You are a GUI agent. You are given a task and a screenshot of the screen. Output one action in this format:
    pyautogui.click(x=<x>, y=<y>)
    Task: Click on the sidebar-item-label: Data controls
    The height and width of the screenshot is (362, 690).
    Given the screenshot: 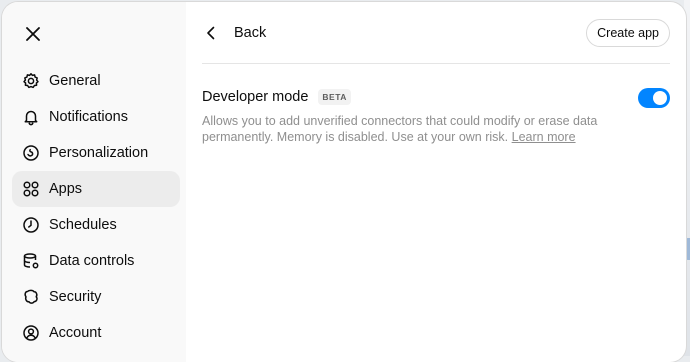 What is the action you would take?
    pyautogui.click(x=92, y=261)
    